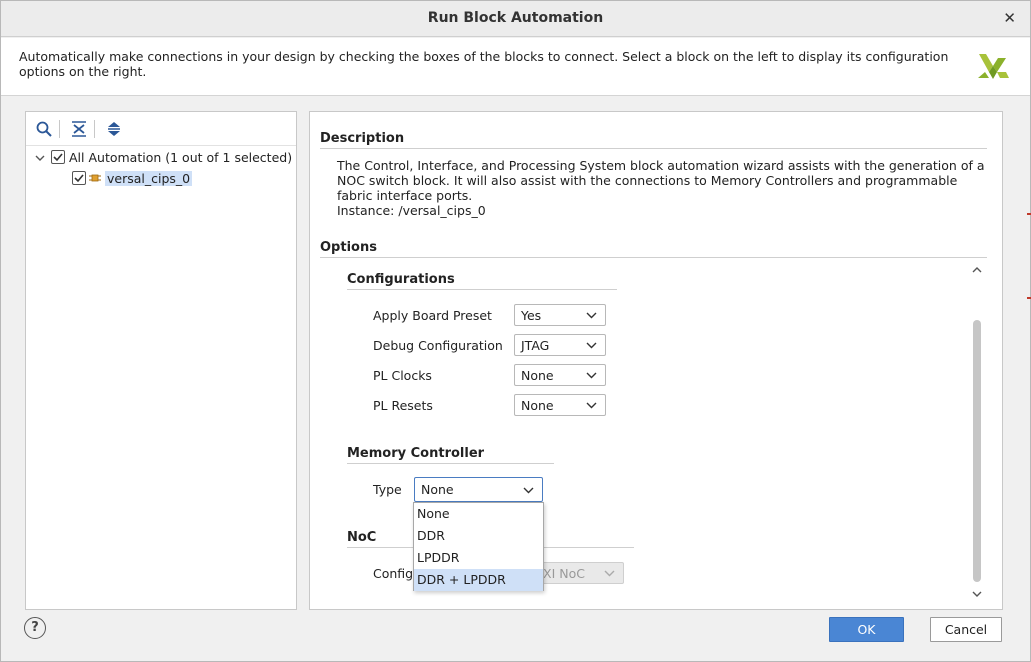 This screenshot has height=662, width=1031. What do you see at coordinates (560, 345) in the screenshot?
I see `debug-configuration-select: JTAG` at bounding box center [560, 345].